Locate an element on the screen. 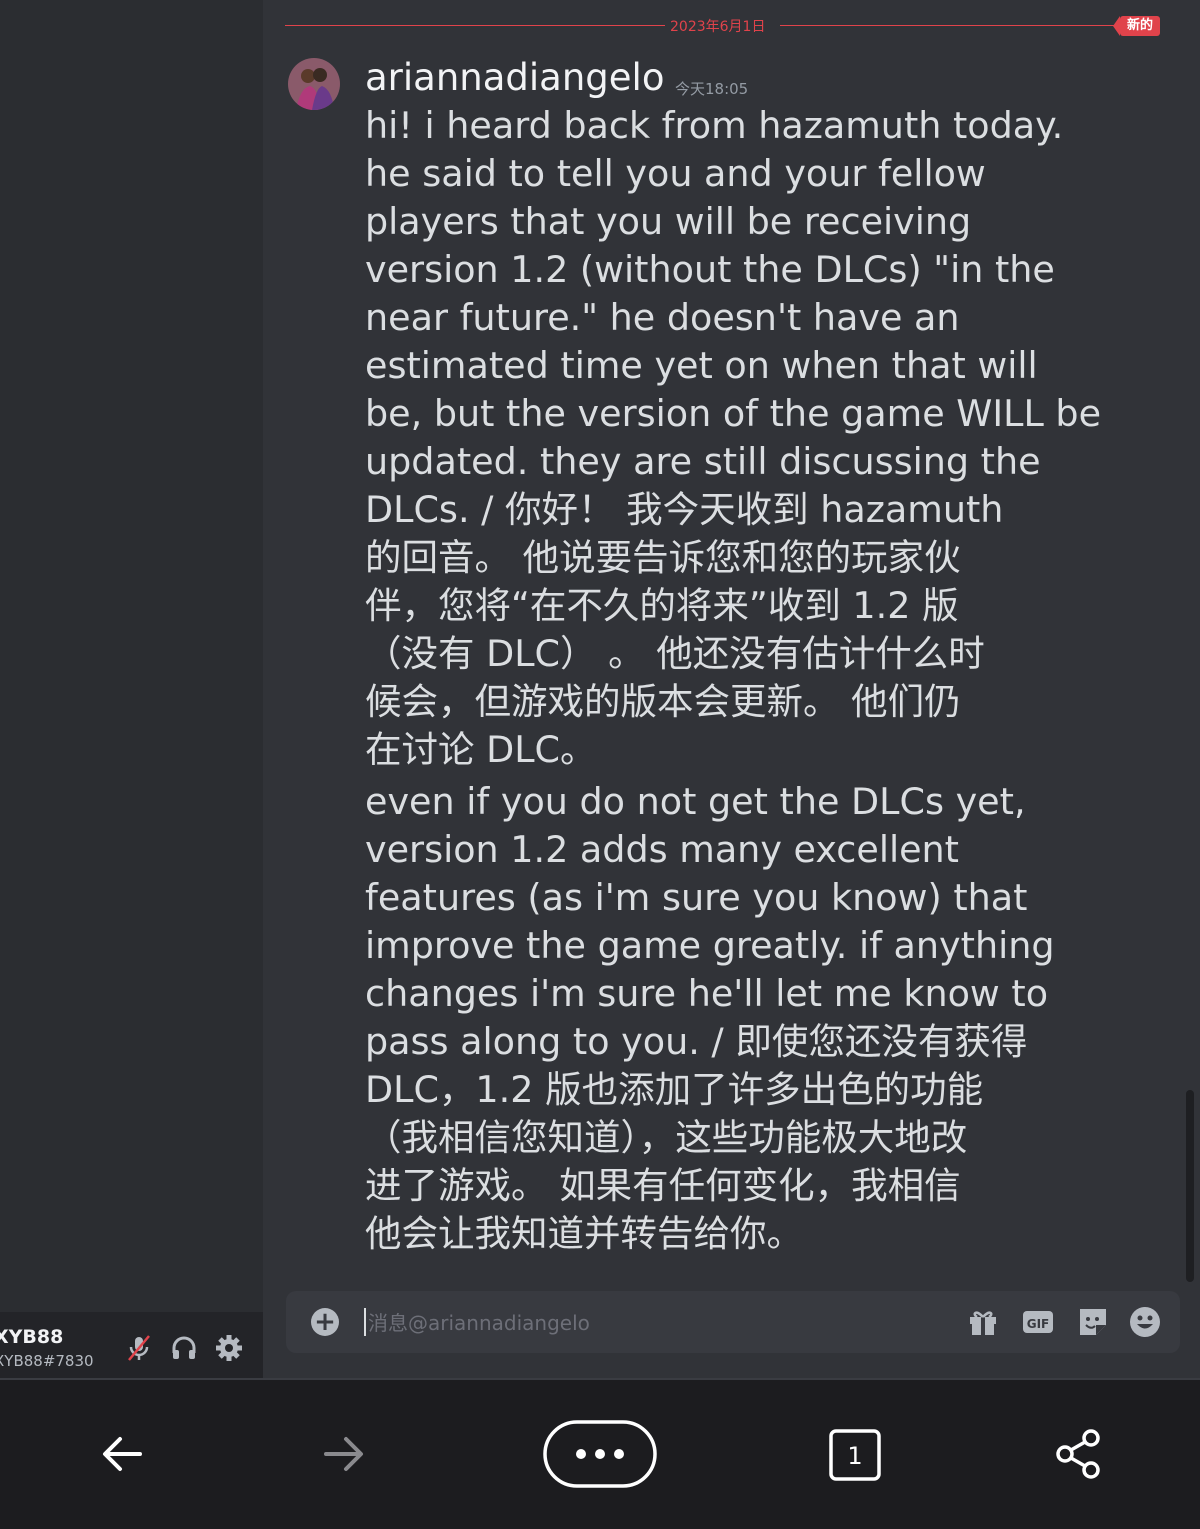 Image resolution: width=1200 pixels, height=1529 pixels. sticker-icon is located at coordinates (1093, 1322).